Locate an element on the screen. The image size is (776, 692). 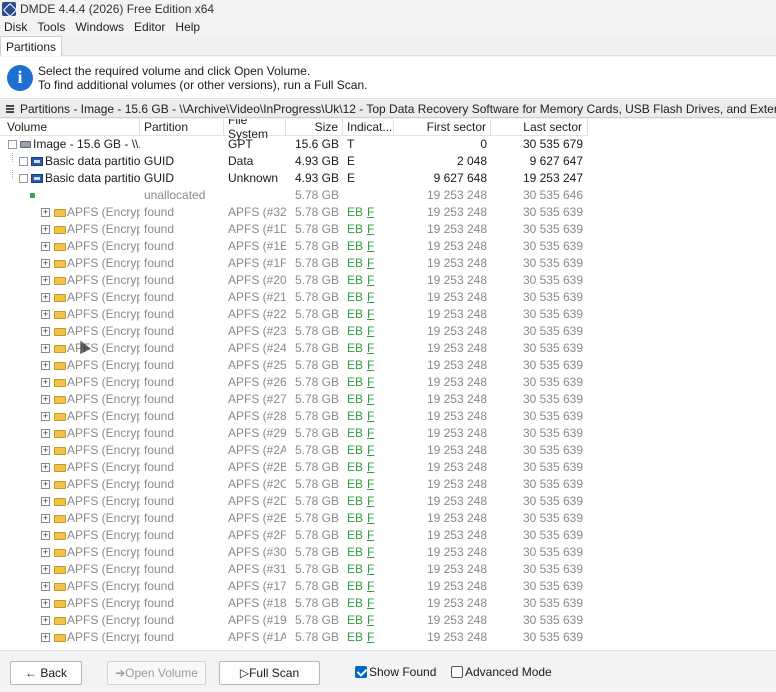
menu-disk: Disk is located at coordinates (16, 27).